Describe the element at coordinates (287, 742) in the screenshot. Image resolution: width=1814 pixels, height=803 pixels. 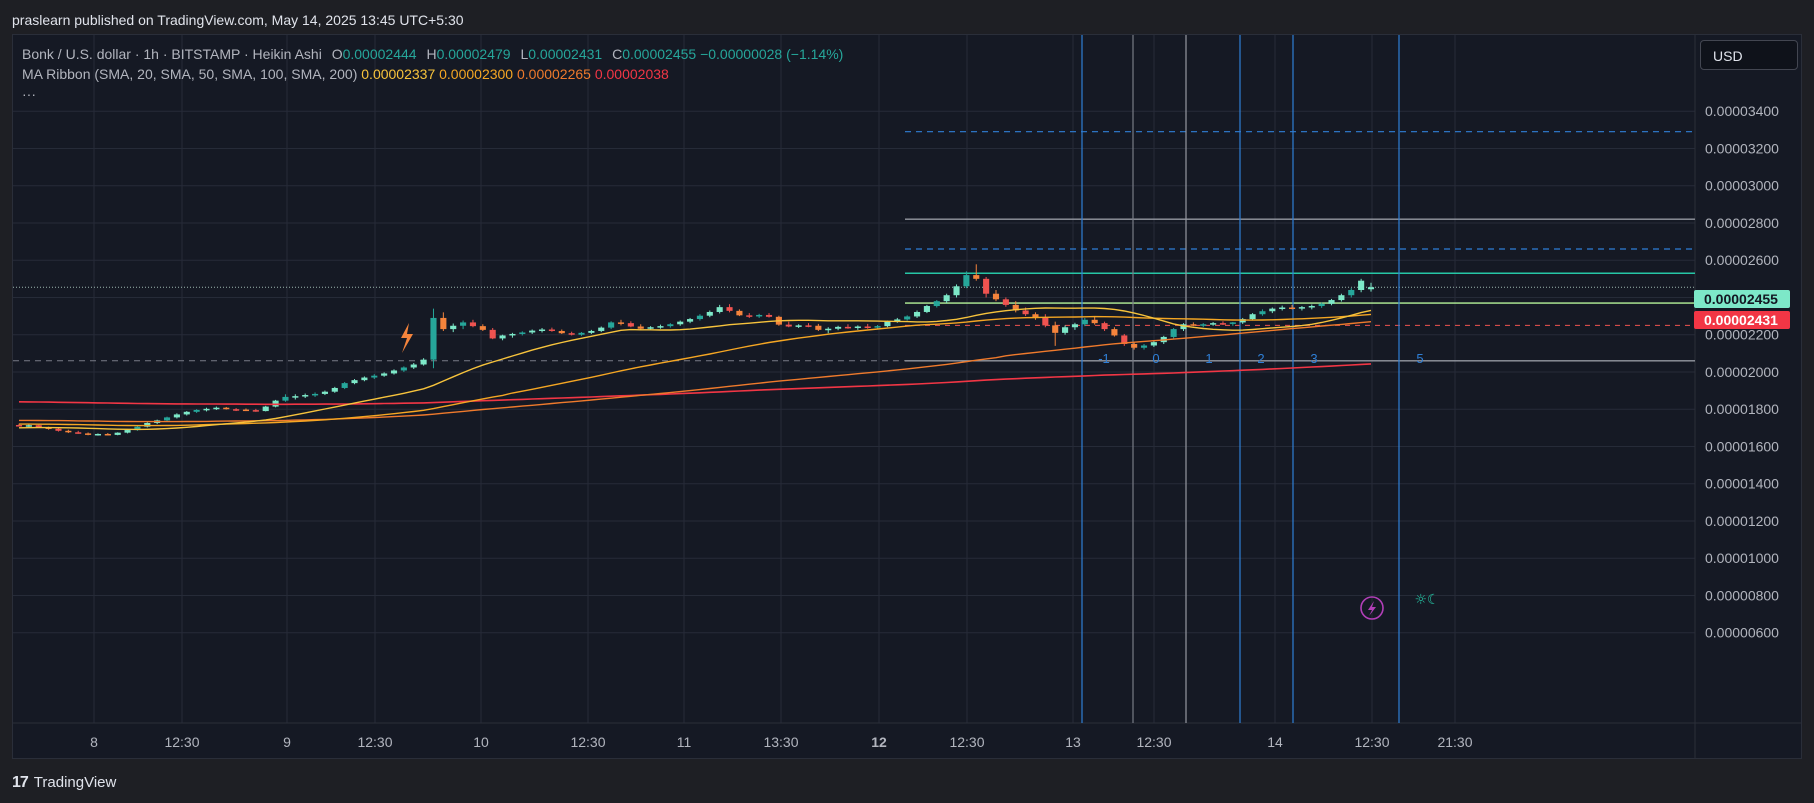
I see `time-tick-label: 9` at that location.